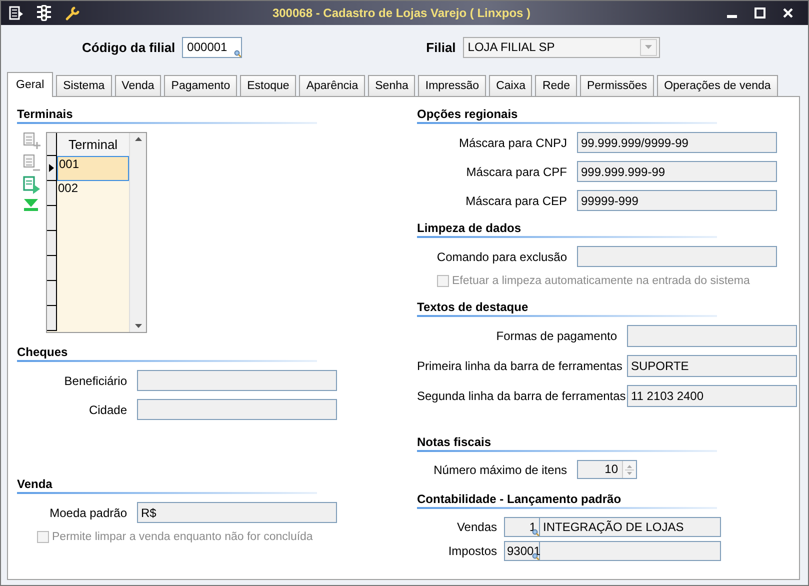 This screenshot has height=586, width=809. Describe the element at coordinates (138, 326) in the screenshot. I see `scroll-down-icon` at that location.